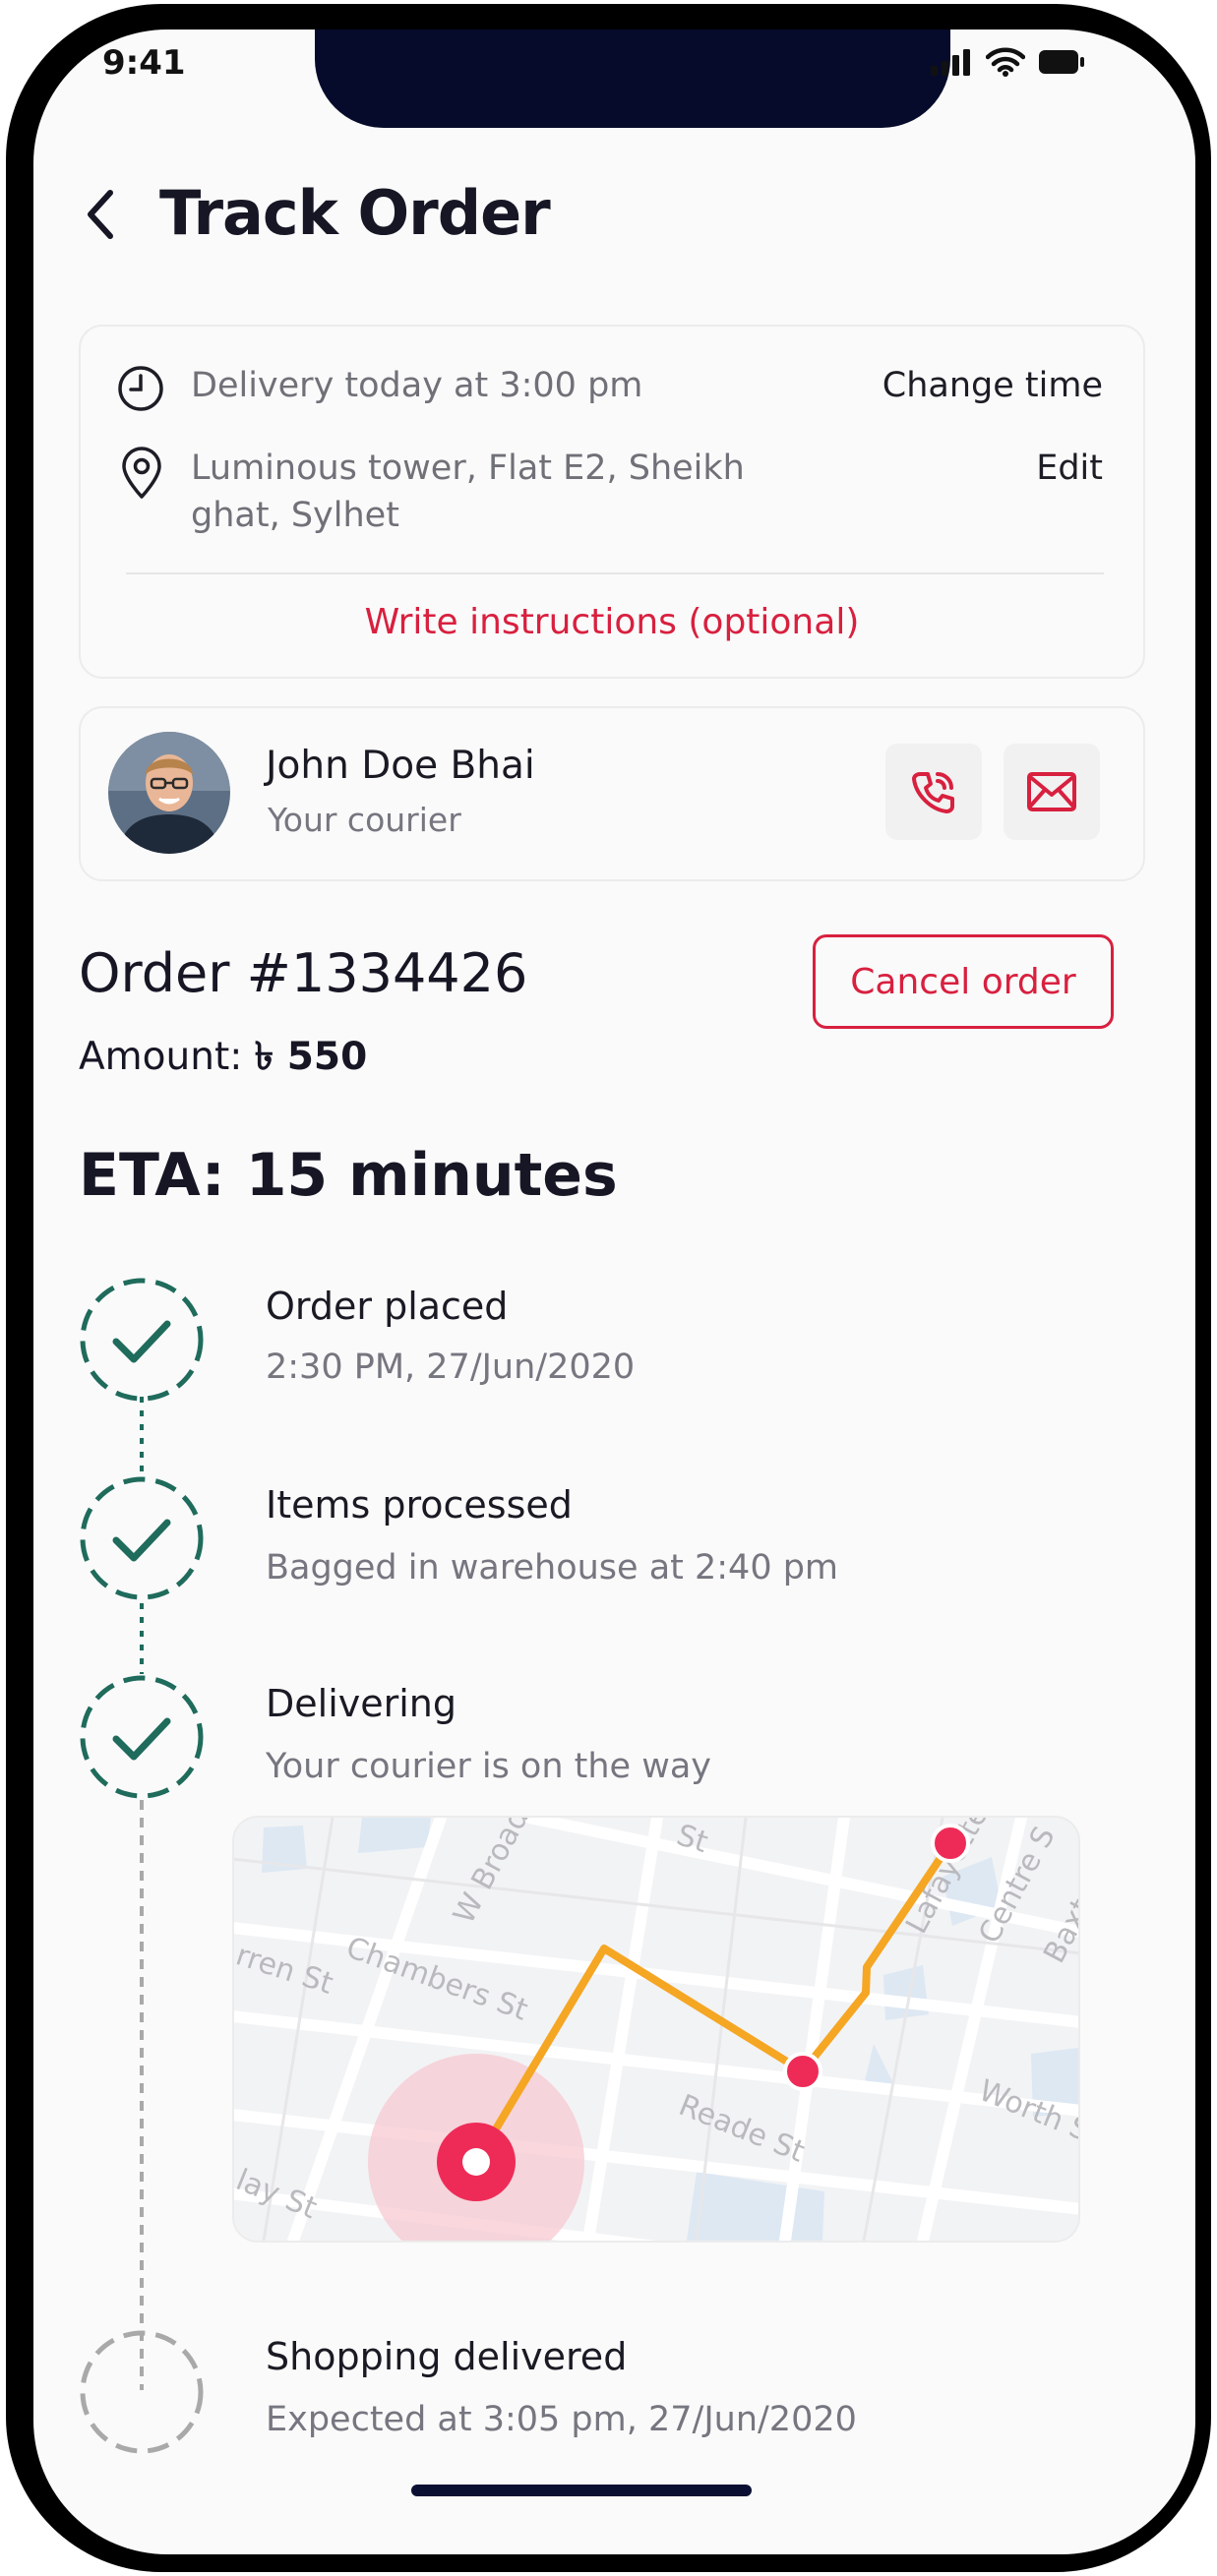 The image size is (1217, 2576). I want to click on amount-value: ৳ 550, so click(311, 1057).